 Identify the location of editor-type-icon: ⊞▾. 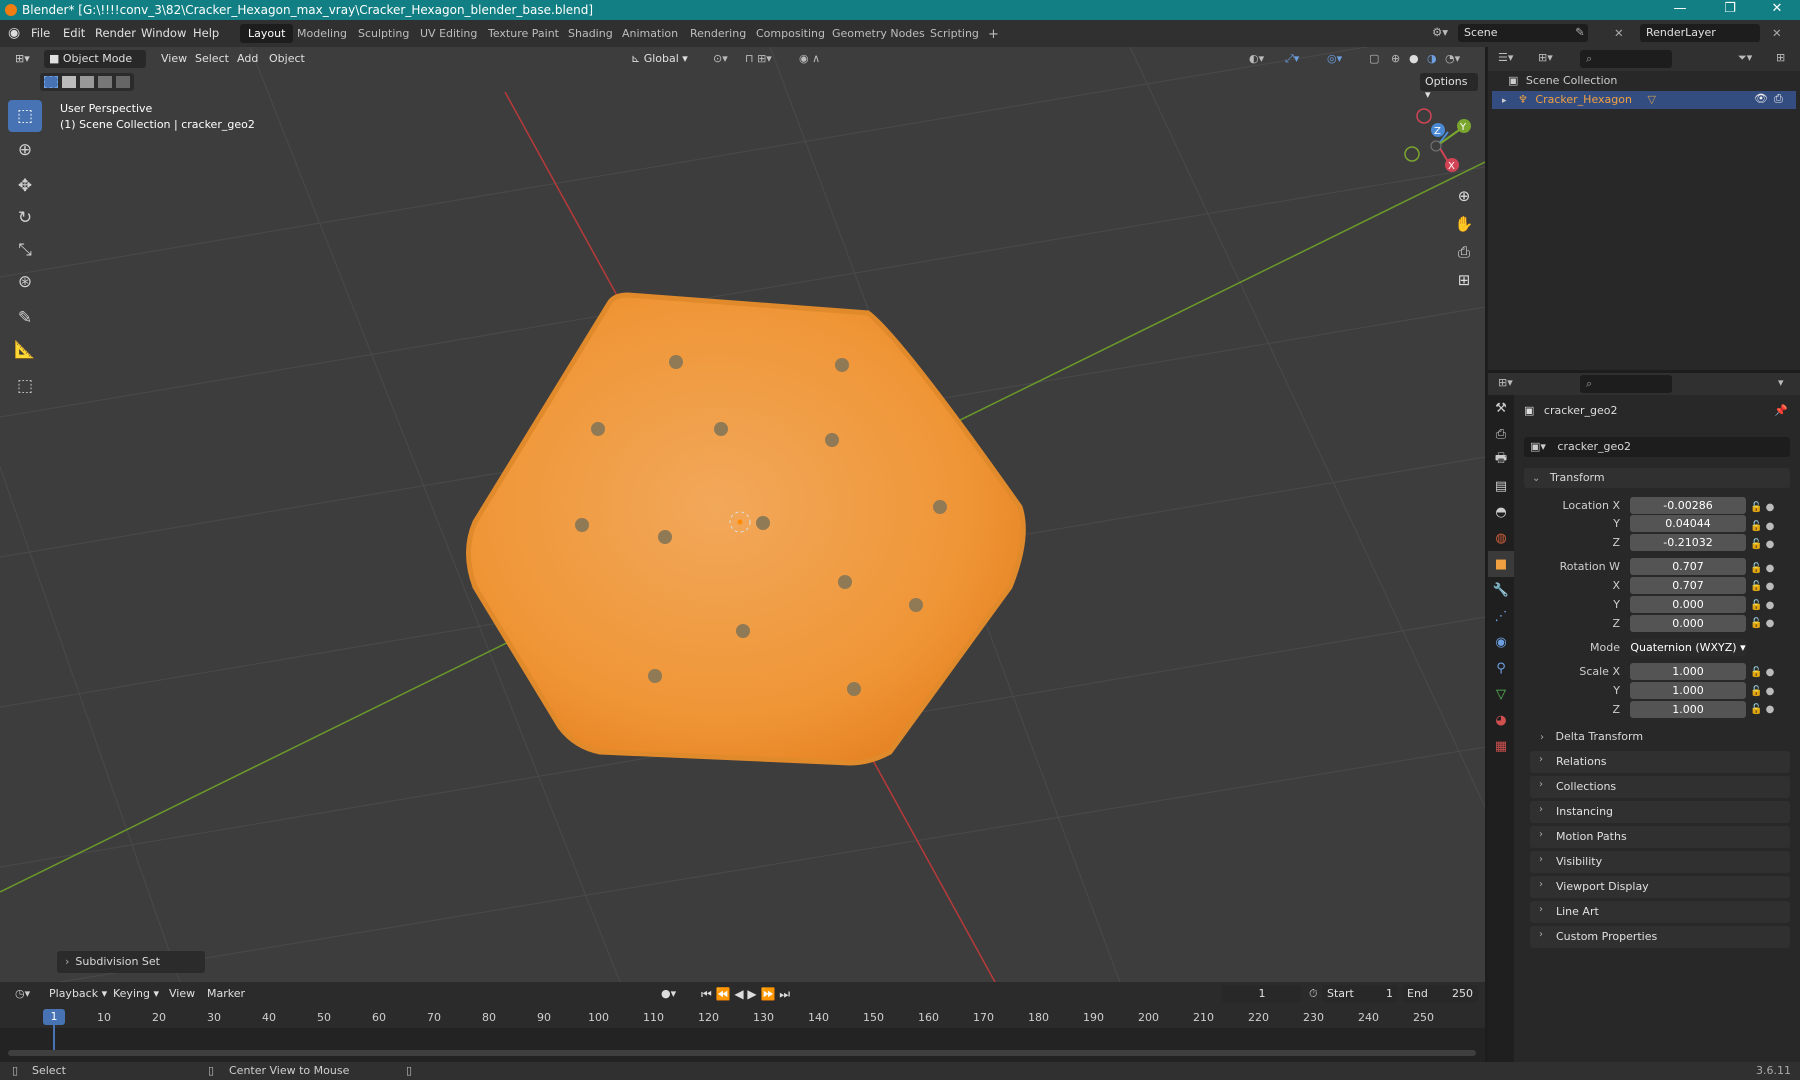
(22, 59).